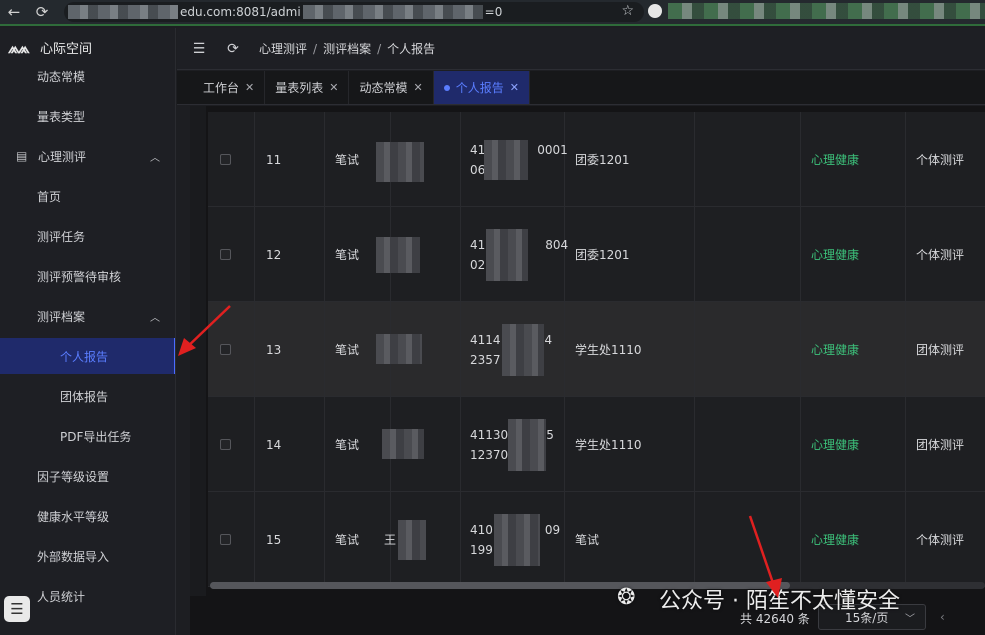  I want to click on browser-toolbar: ← ⟳ edu.com:8081/admi =0 ☆, so click(492, 13).